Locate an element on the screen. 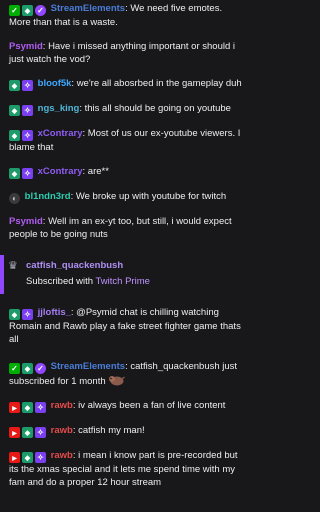  sub-username: catfish_quackenbush is located at coordinates (74, 265).